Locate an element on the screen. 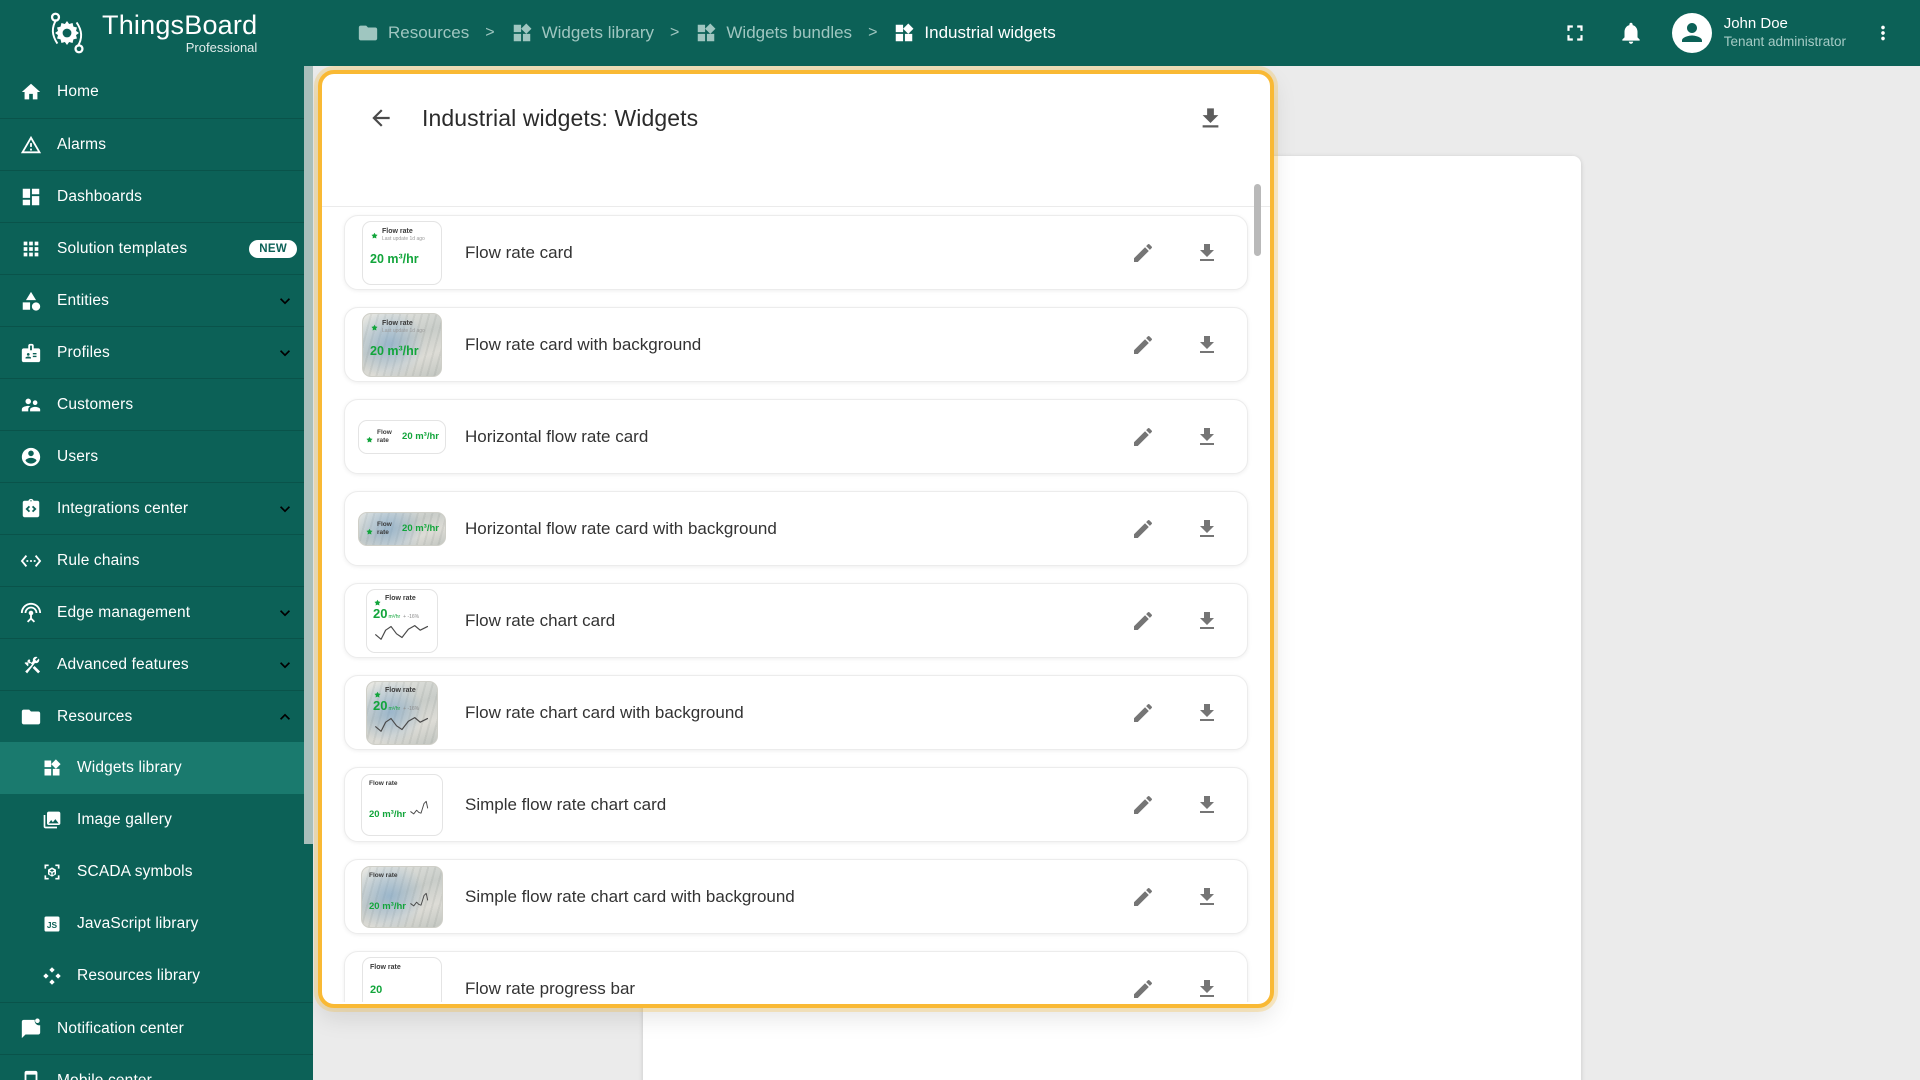 Image resolution: width=1920 pixels, height=1080 pixels. js-icon: JS is located at coordinates (52, 924).